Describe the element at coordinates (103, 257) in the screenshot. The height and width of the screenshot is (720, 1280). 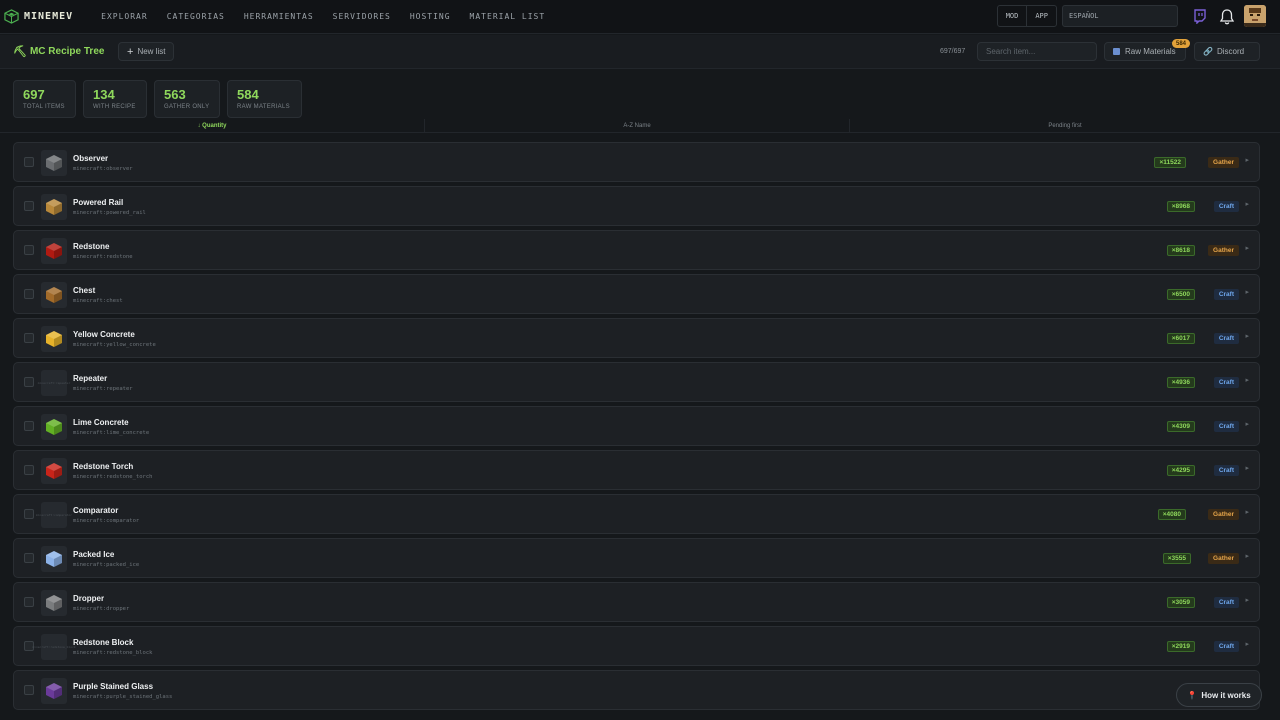
I see `item-id: minecraft:redstone` at that location.